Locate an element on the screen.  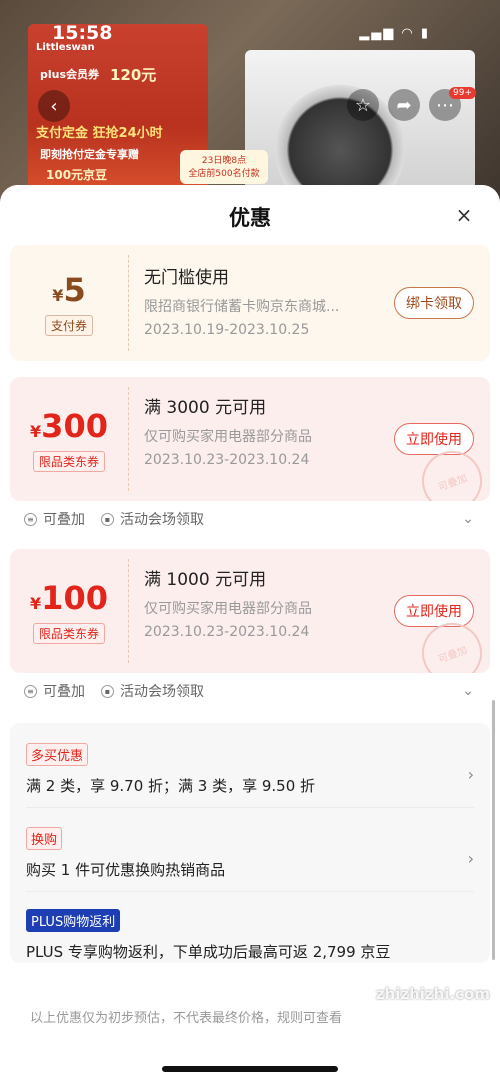
offer-text: PLUS 专享购物返利，下单成功后最高可返 2,799 京豆 is located at coordinates (208, 952).